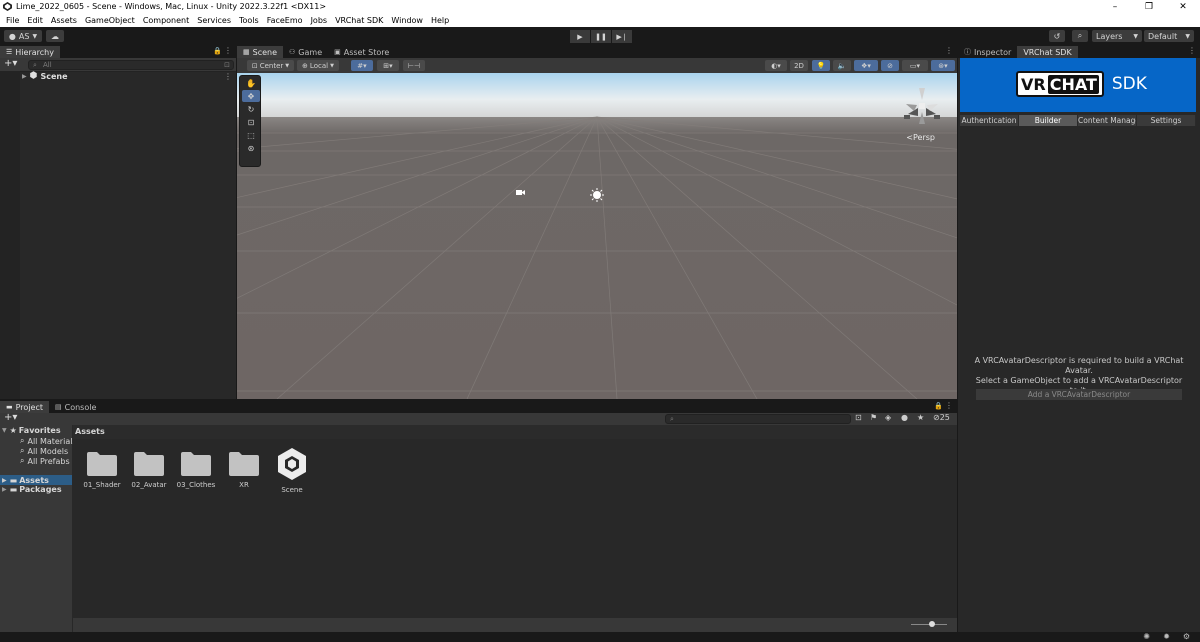 The height and width of the screenshot is (642, 1200). What do you see at coordinates (1166, 636) in the screenshot?
I see `bug-icon: ✹` at bounding box center [1166, 636].